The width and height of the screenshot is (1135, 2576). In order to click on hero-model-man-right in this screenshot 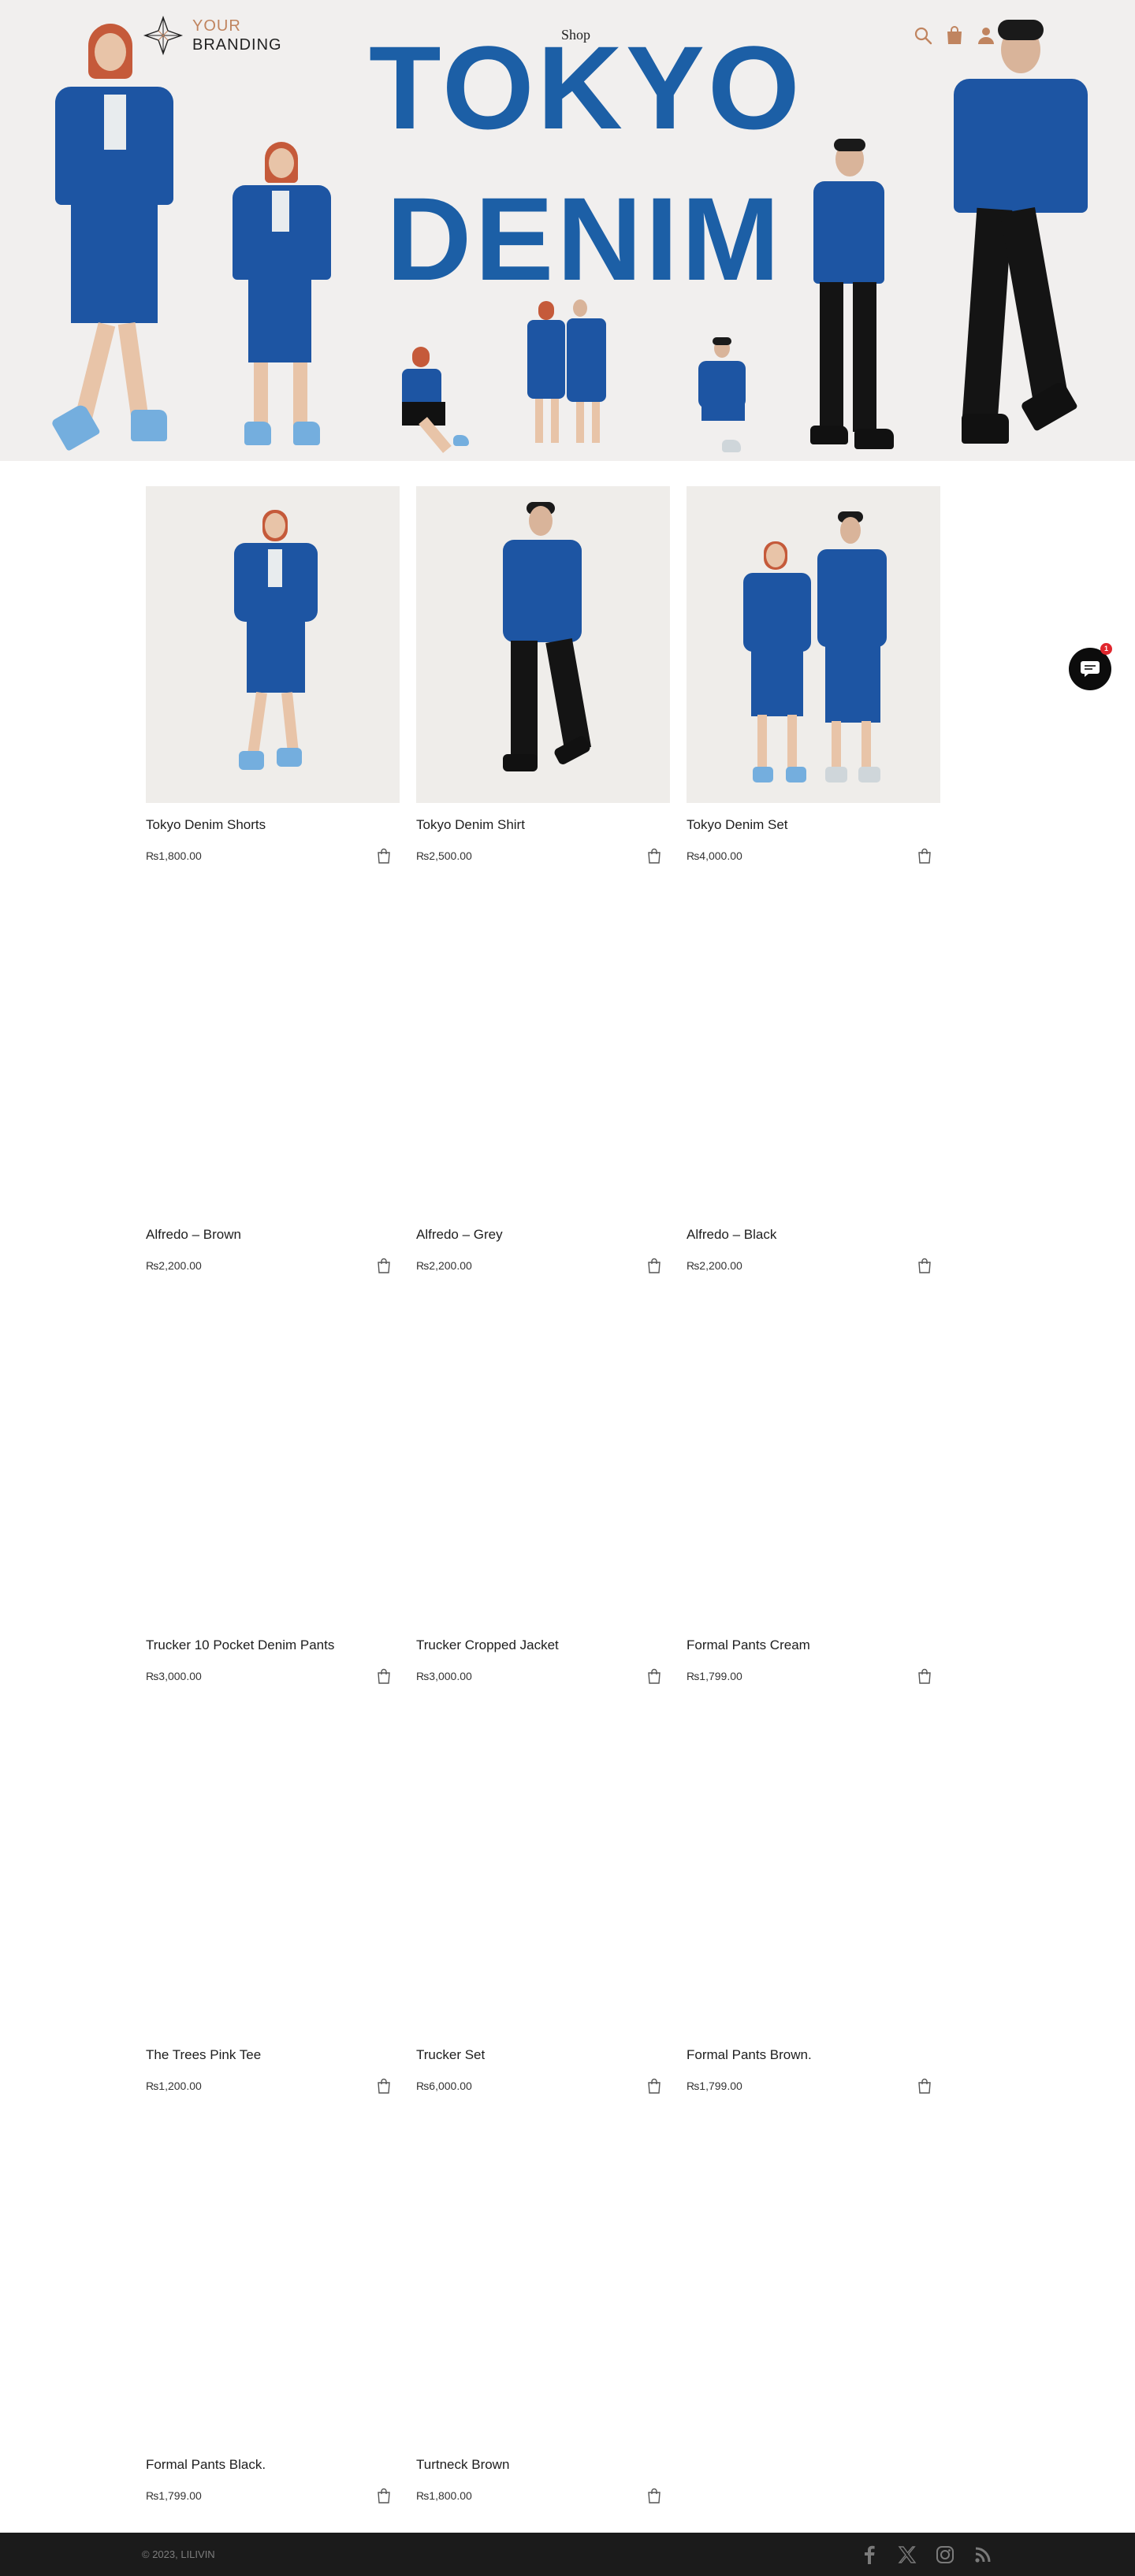, I will do `click(847, 298)`.